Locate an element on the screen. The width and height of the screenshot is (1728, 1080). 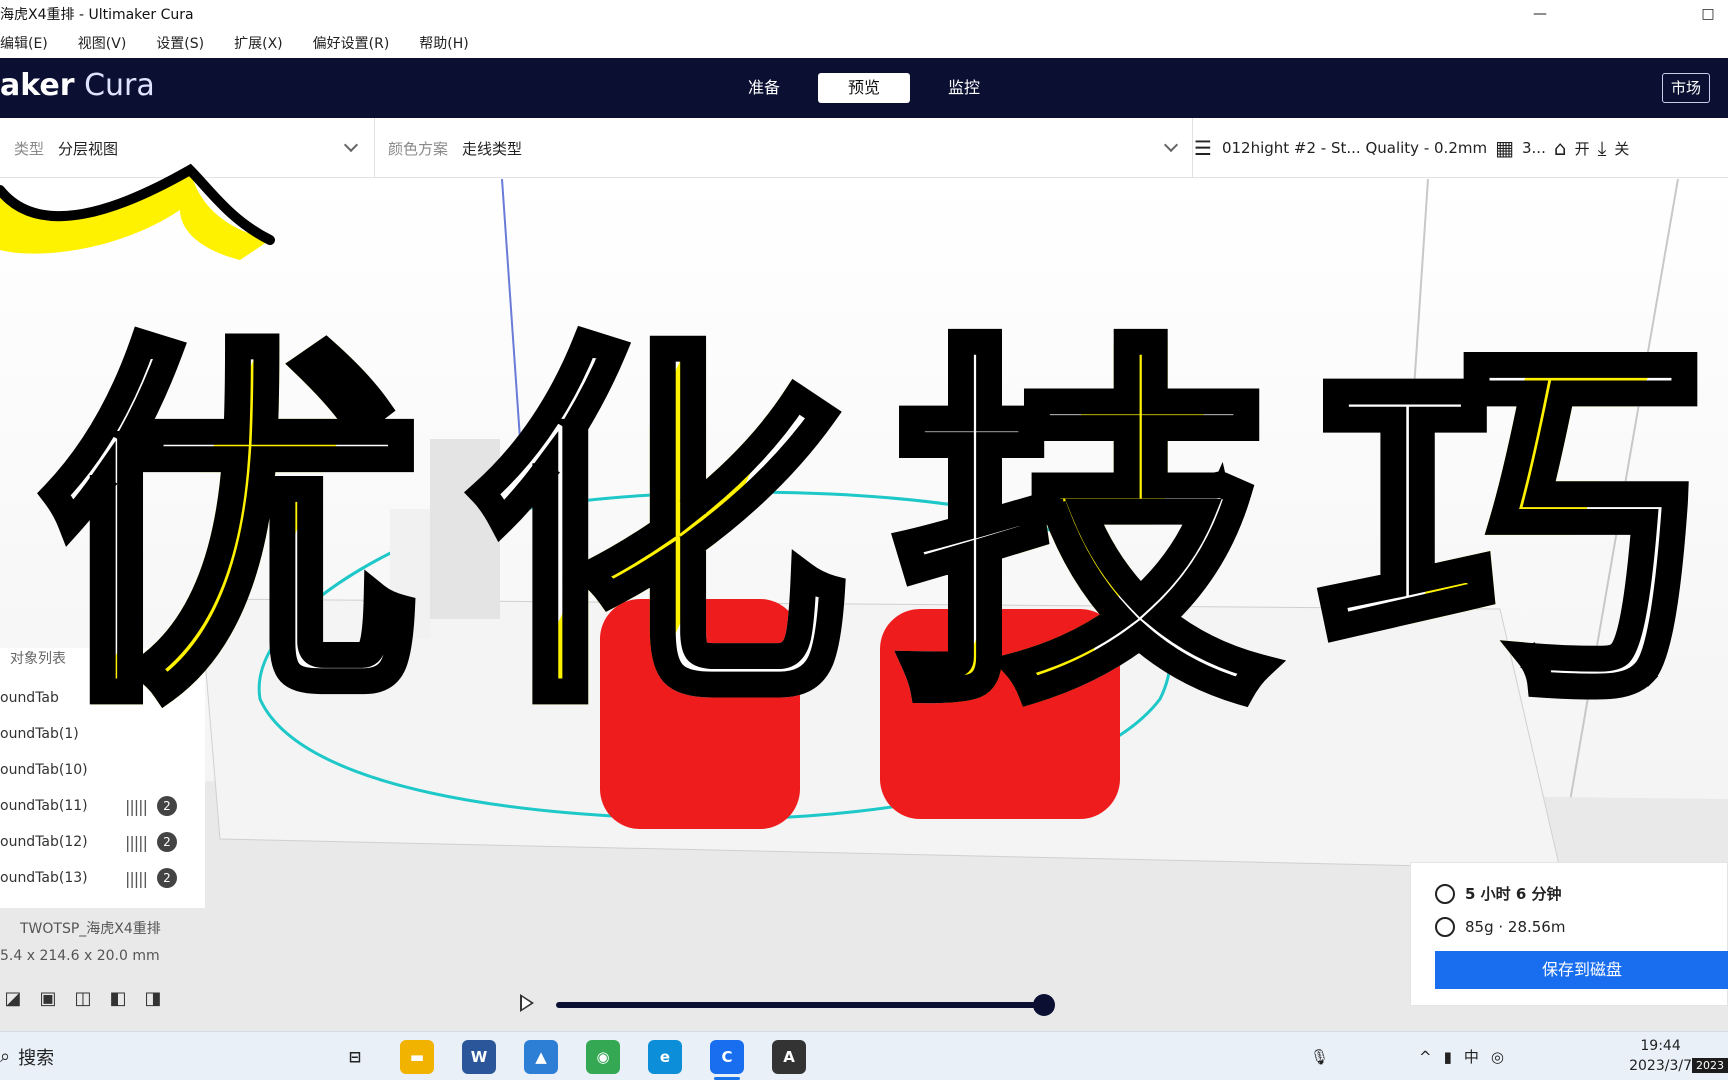
layer-slider-track is located at coordinates (800, 1005).